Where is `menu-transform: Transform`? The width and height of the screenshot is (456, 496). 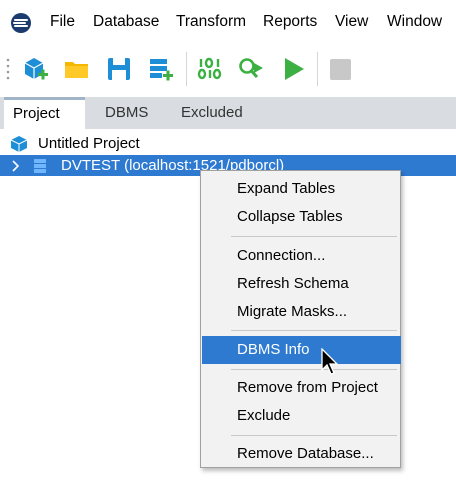
menu-transform: Transform is located at coordinates (211, 22).